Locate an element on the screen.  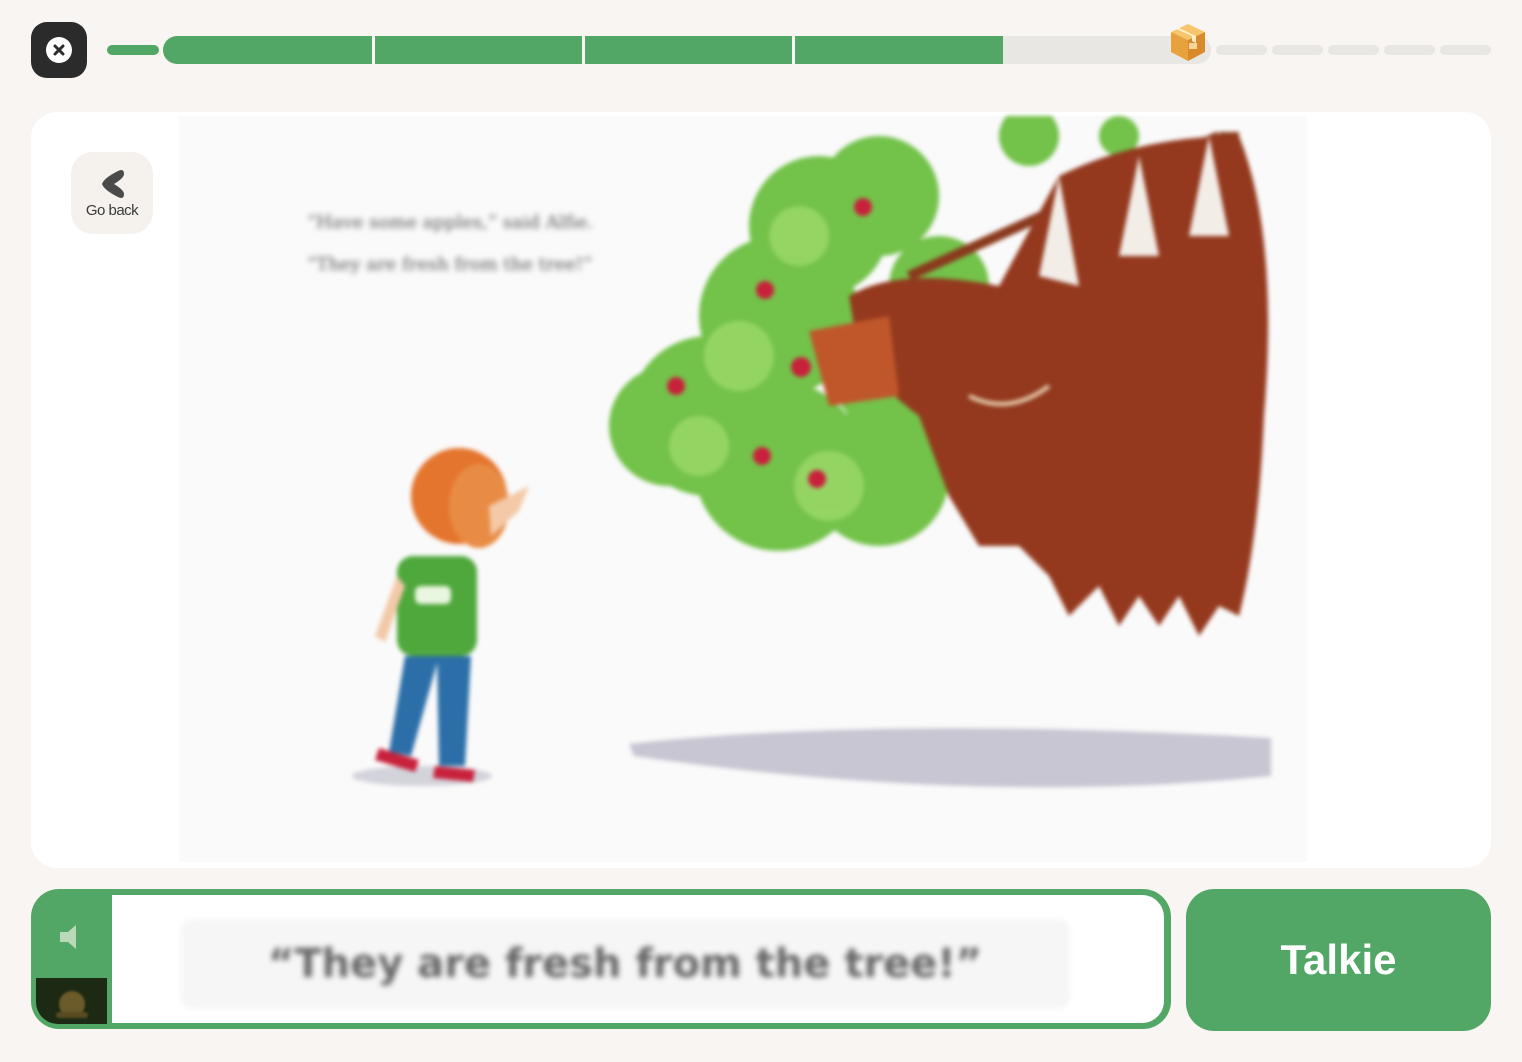
page-text-line: “They are fresh from the tree!” is located at coordinates (450, 264).